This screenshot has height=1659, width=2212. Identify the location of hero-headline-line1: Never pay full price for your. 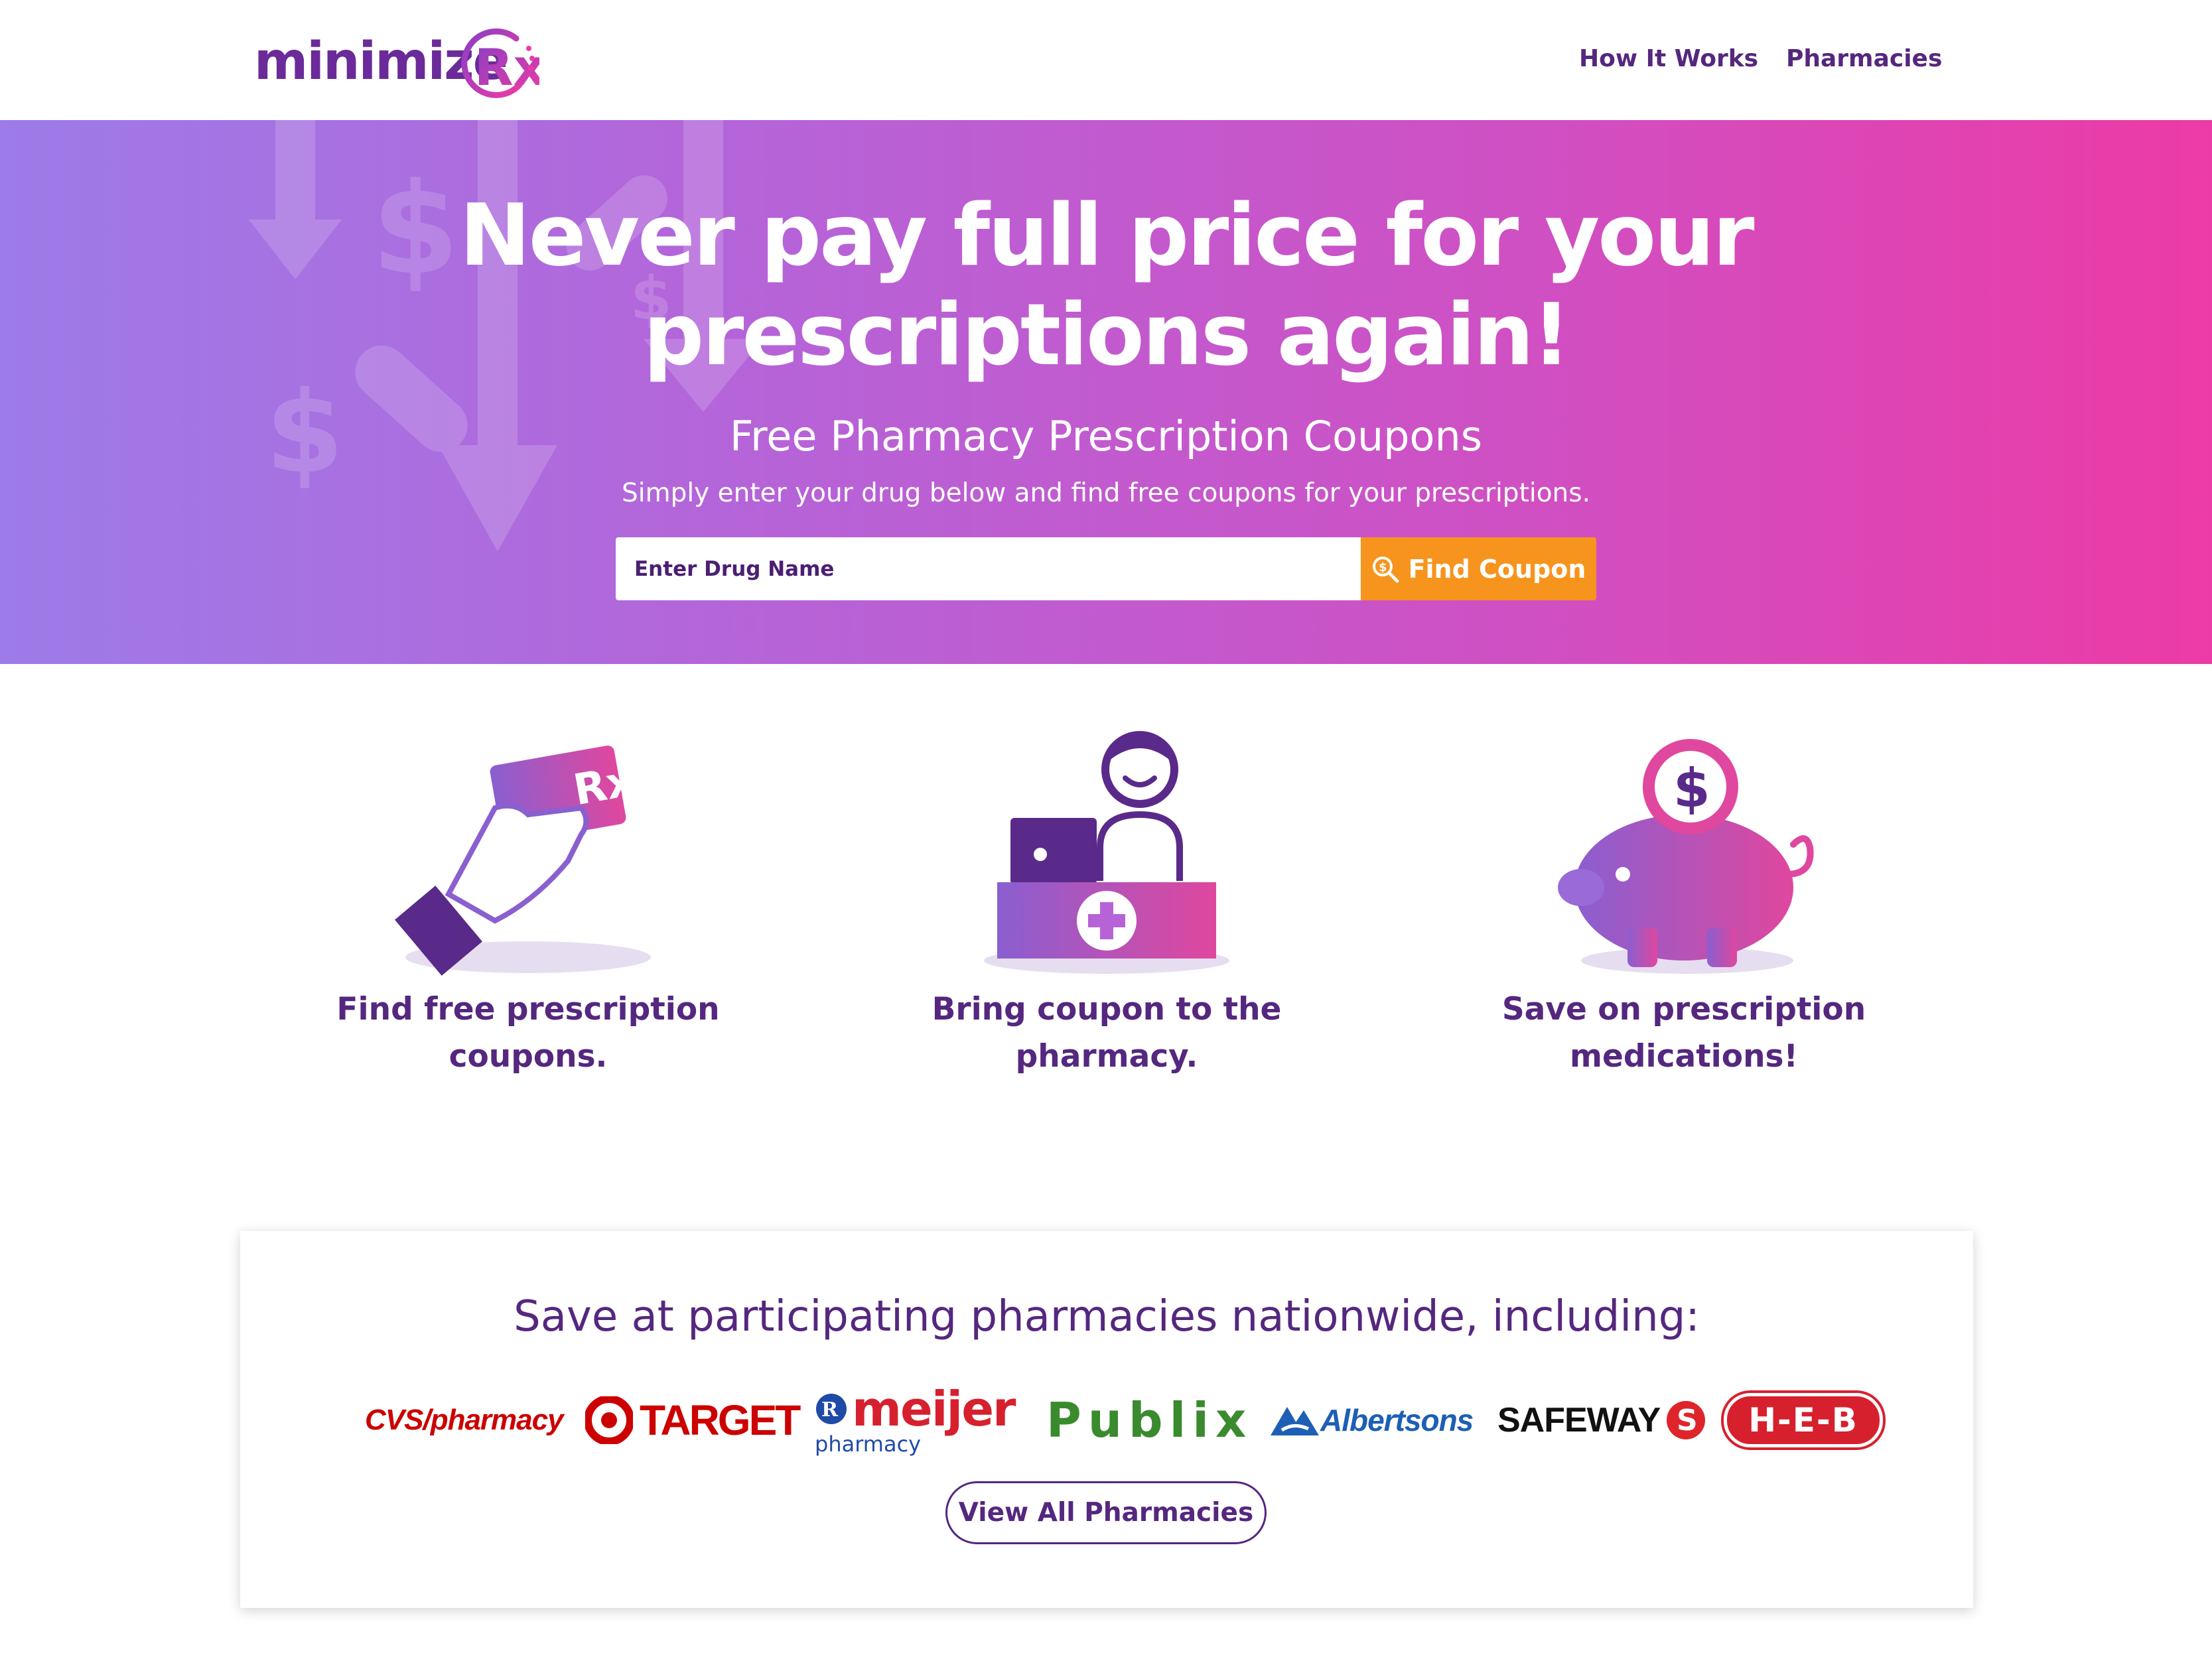
(1107, 236).